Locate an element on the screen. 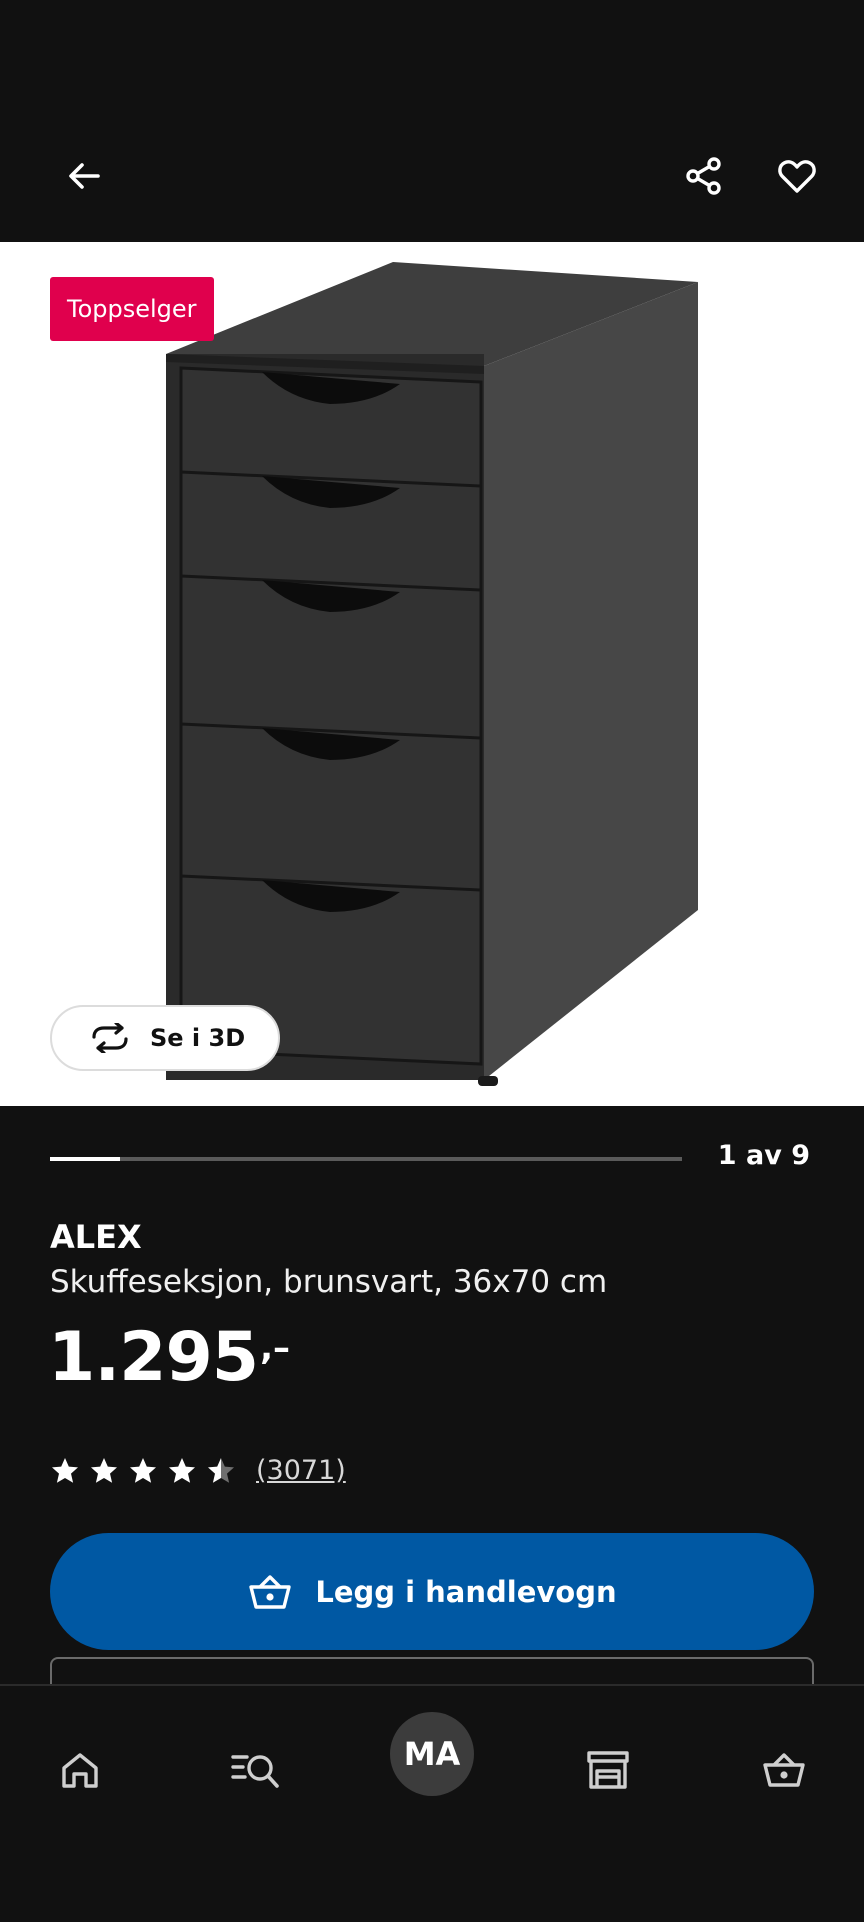 The height and width of the screenshot is (1922, 864). share-button is located at coordinates (704, 176).